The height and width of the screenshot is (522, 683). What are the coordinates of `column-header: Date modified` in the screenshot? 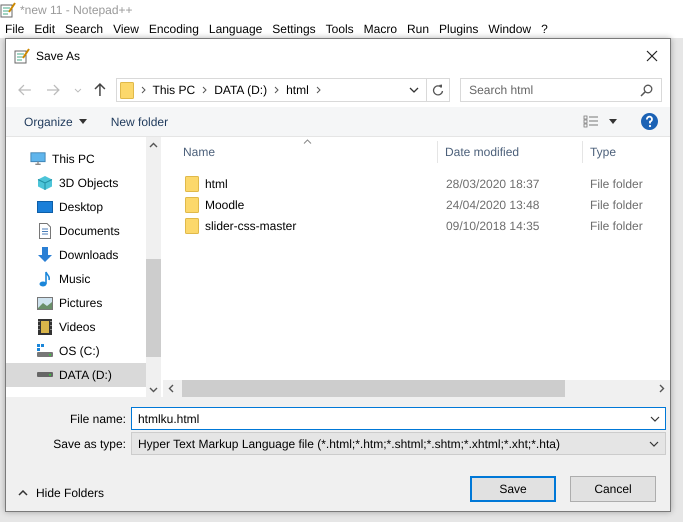 It's located at (509, 152).